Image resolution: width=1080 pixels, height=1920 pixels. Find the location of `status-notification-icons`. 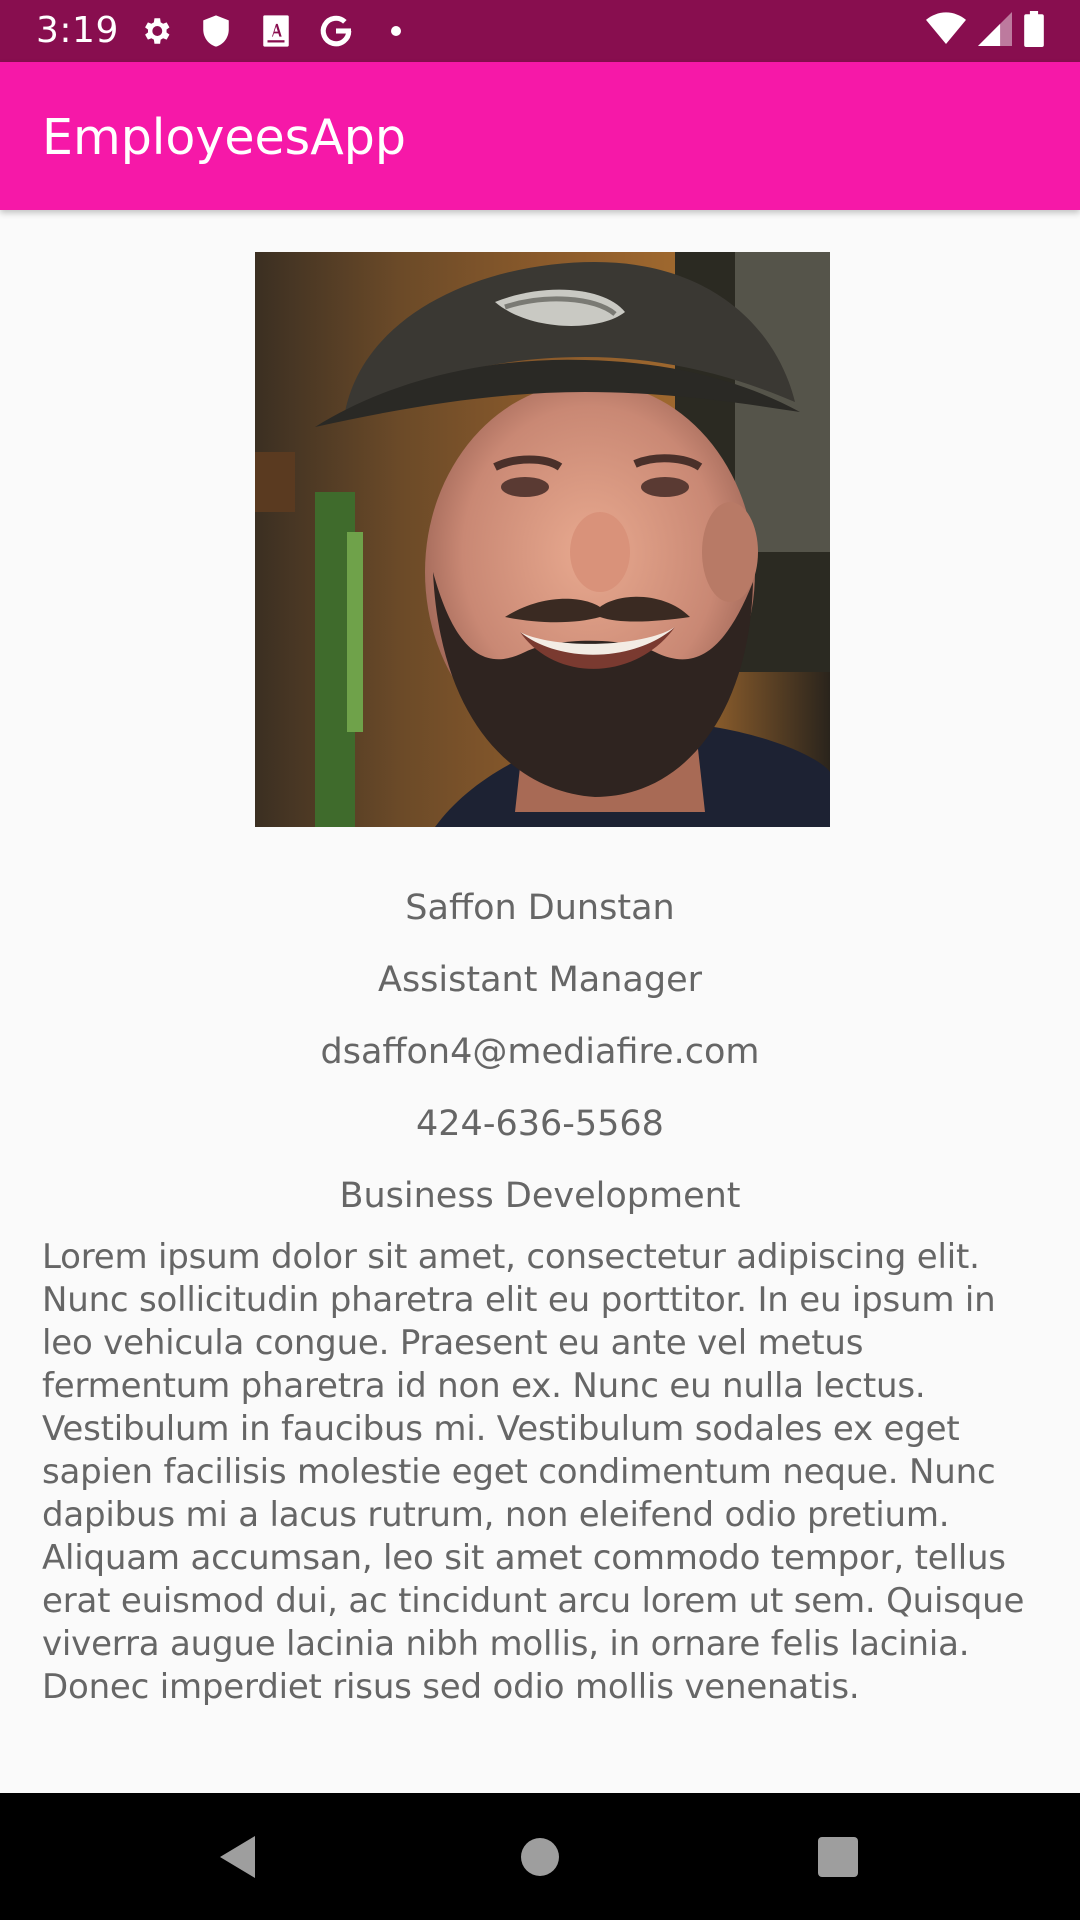

status-notification-icons is located at coordinates (276, 31).